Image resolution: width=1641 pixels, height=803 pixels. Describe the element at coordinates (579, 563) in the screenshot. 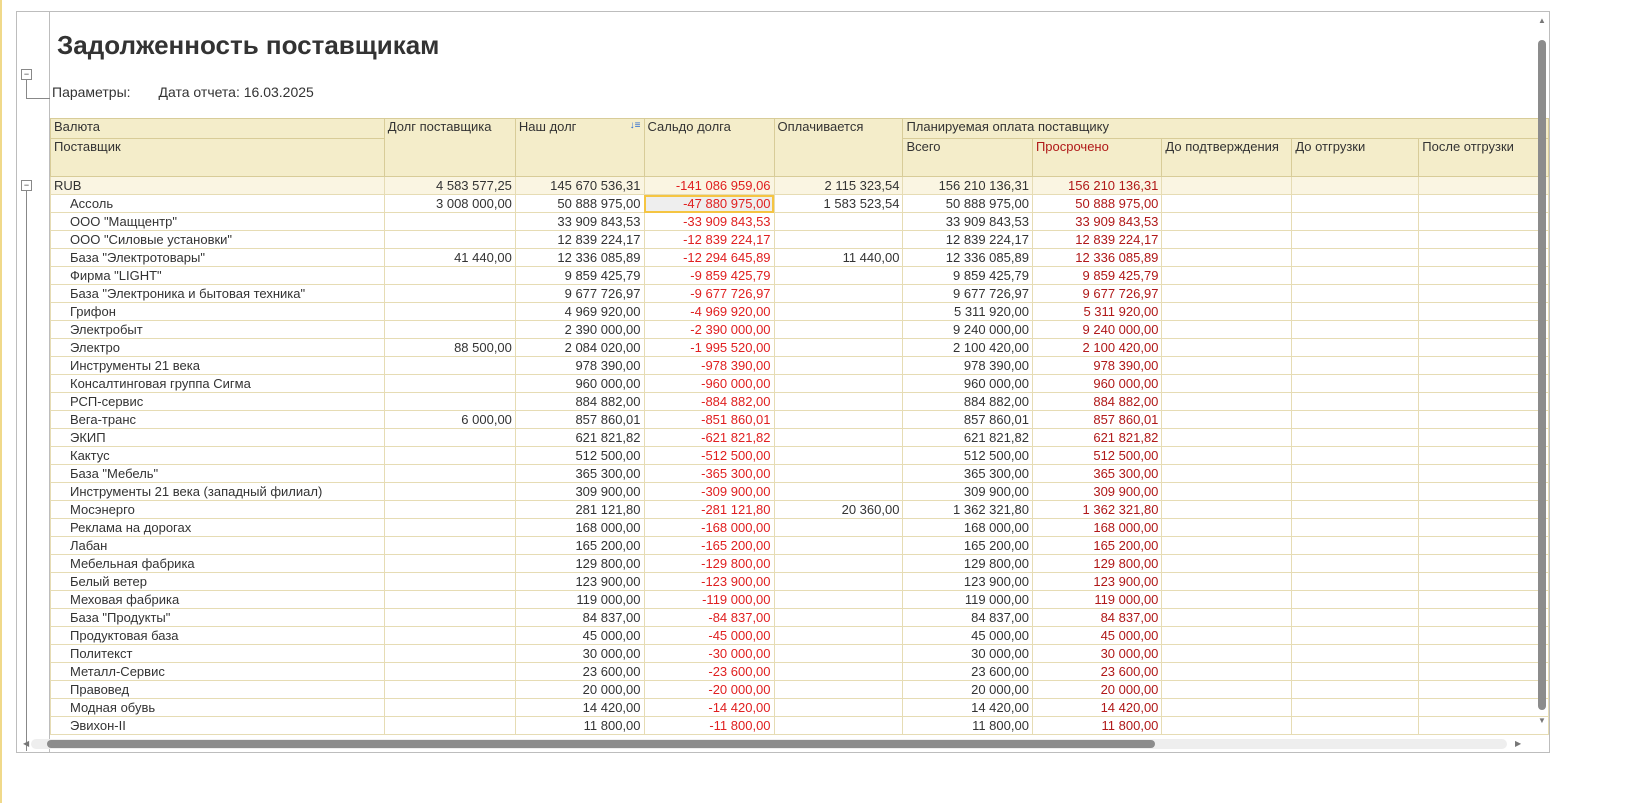

I see `cell-our-debt: 129 800,00` at that location.